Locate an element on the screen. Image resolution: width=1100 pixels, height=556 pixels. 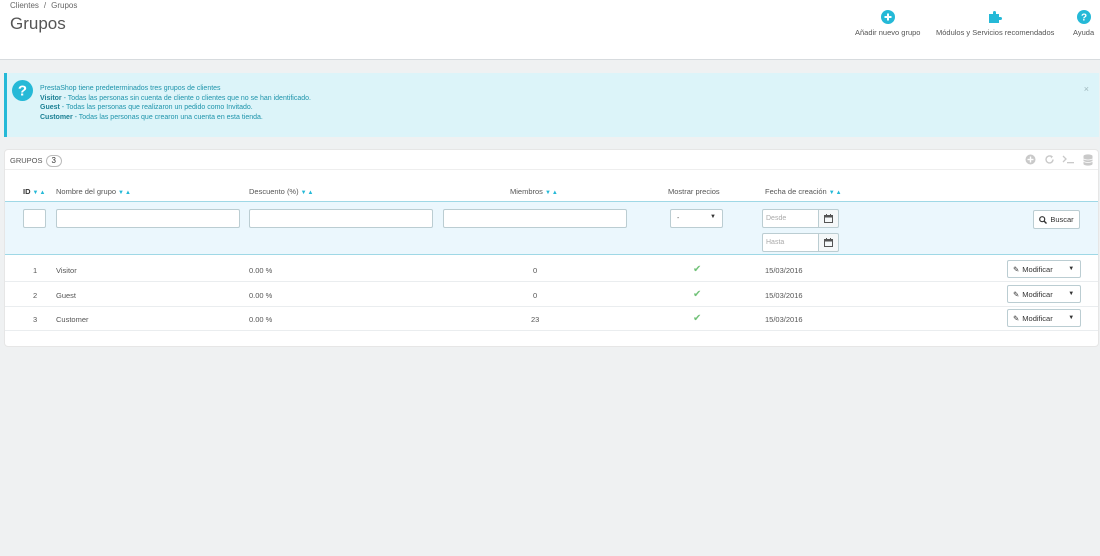
row-id: 1 is located at coordinates (35, 270).